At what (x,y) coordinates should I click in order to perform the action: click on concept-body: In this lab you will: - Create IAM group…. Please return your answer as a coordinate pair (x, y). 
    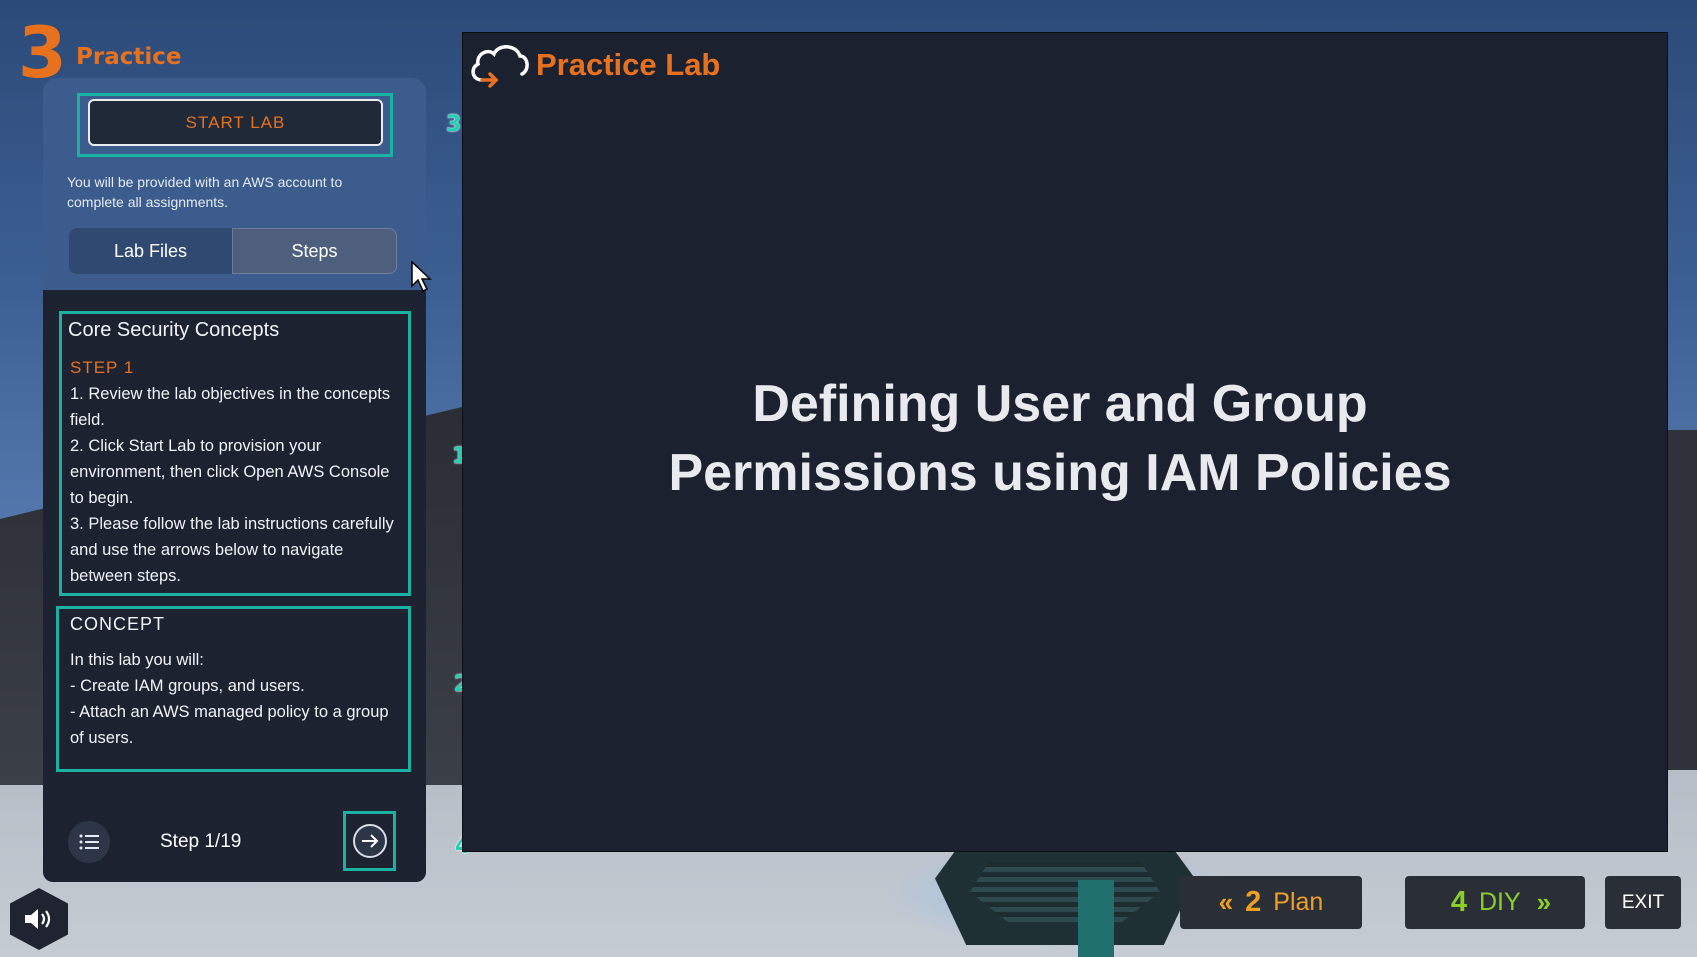
    Looking at the image, I should click on (235, 699).